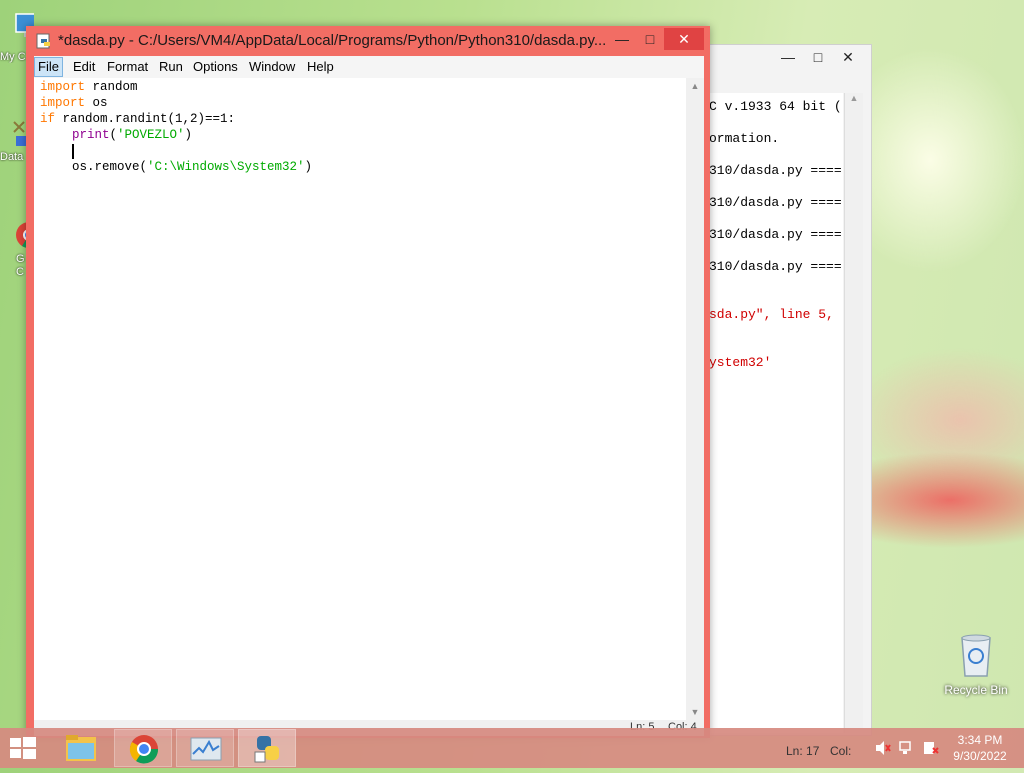 The image size is (1024, 773). What do you see at coordinates (841, 751) in the screenshot?
I see `shell-status-col: Col:` at bounding box center [841, 751].